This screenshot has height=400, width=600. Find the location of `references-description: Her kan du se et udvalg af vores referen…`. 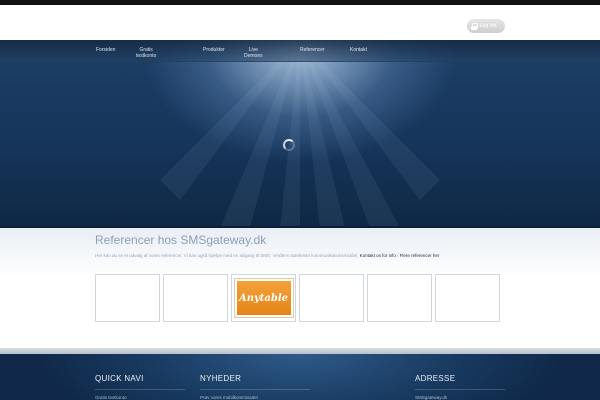

references-description: Her kan du se et udvalg af vores referen… is located at coordinates (267, 255).